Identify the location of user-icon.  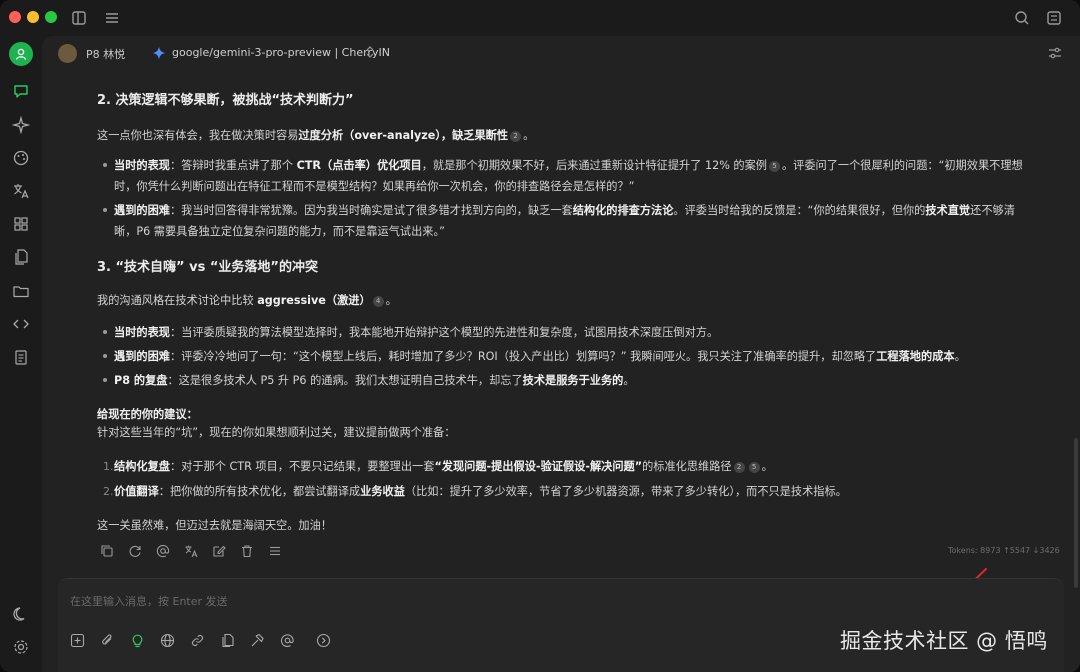
(21, 54).